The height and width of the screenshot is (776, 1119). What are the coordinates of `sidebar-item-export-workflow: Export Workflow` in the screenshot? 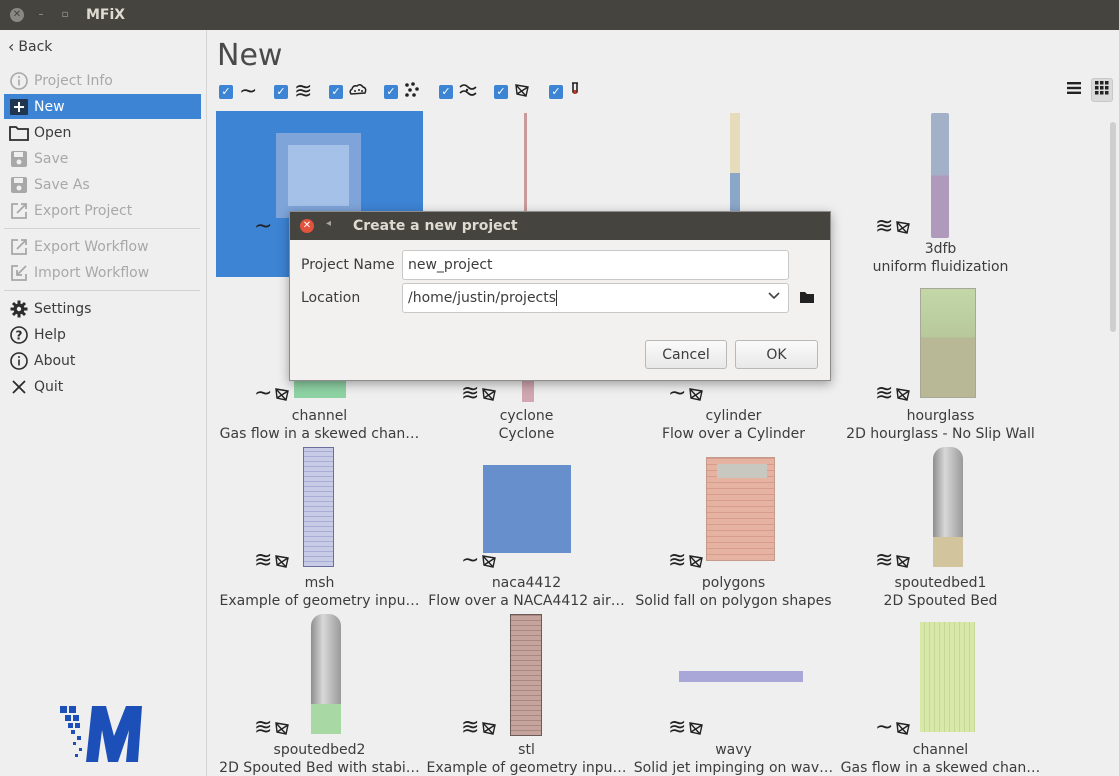 It's located at (102, 246).